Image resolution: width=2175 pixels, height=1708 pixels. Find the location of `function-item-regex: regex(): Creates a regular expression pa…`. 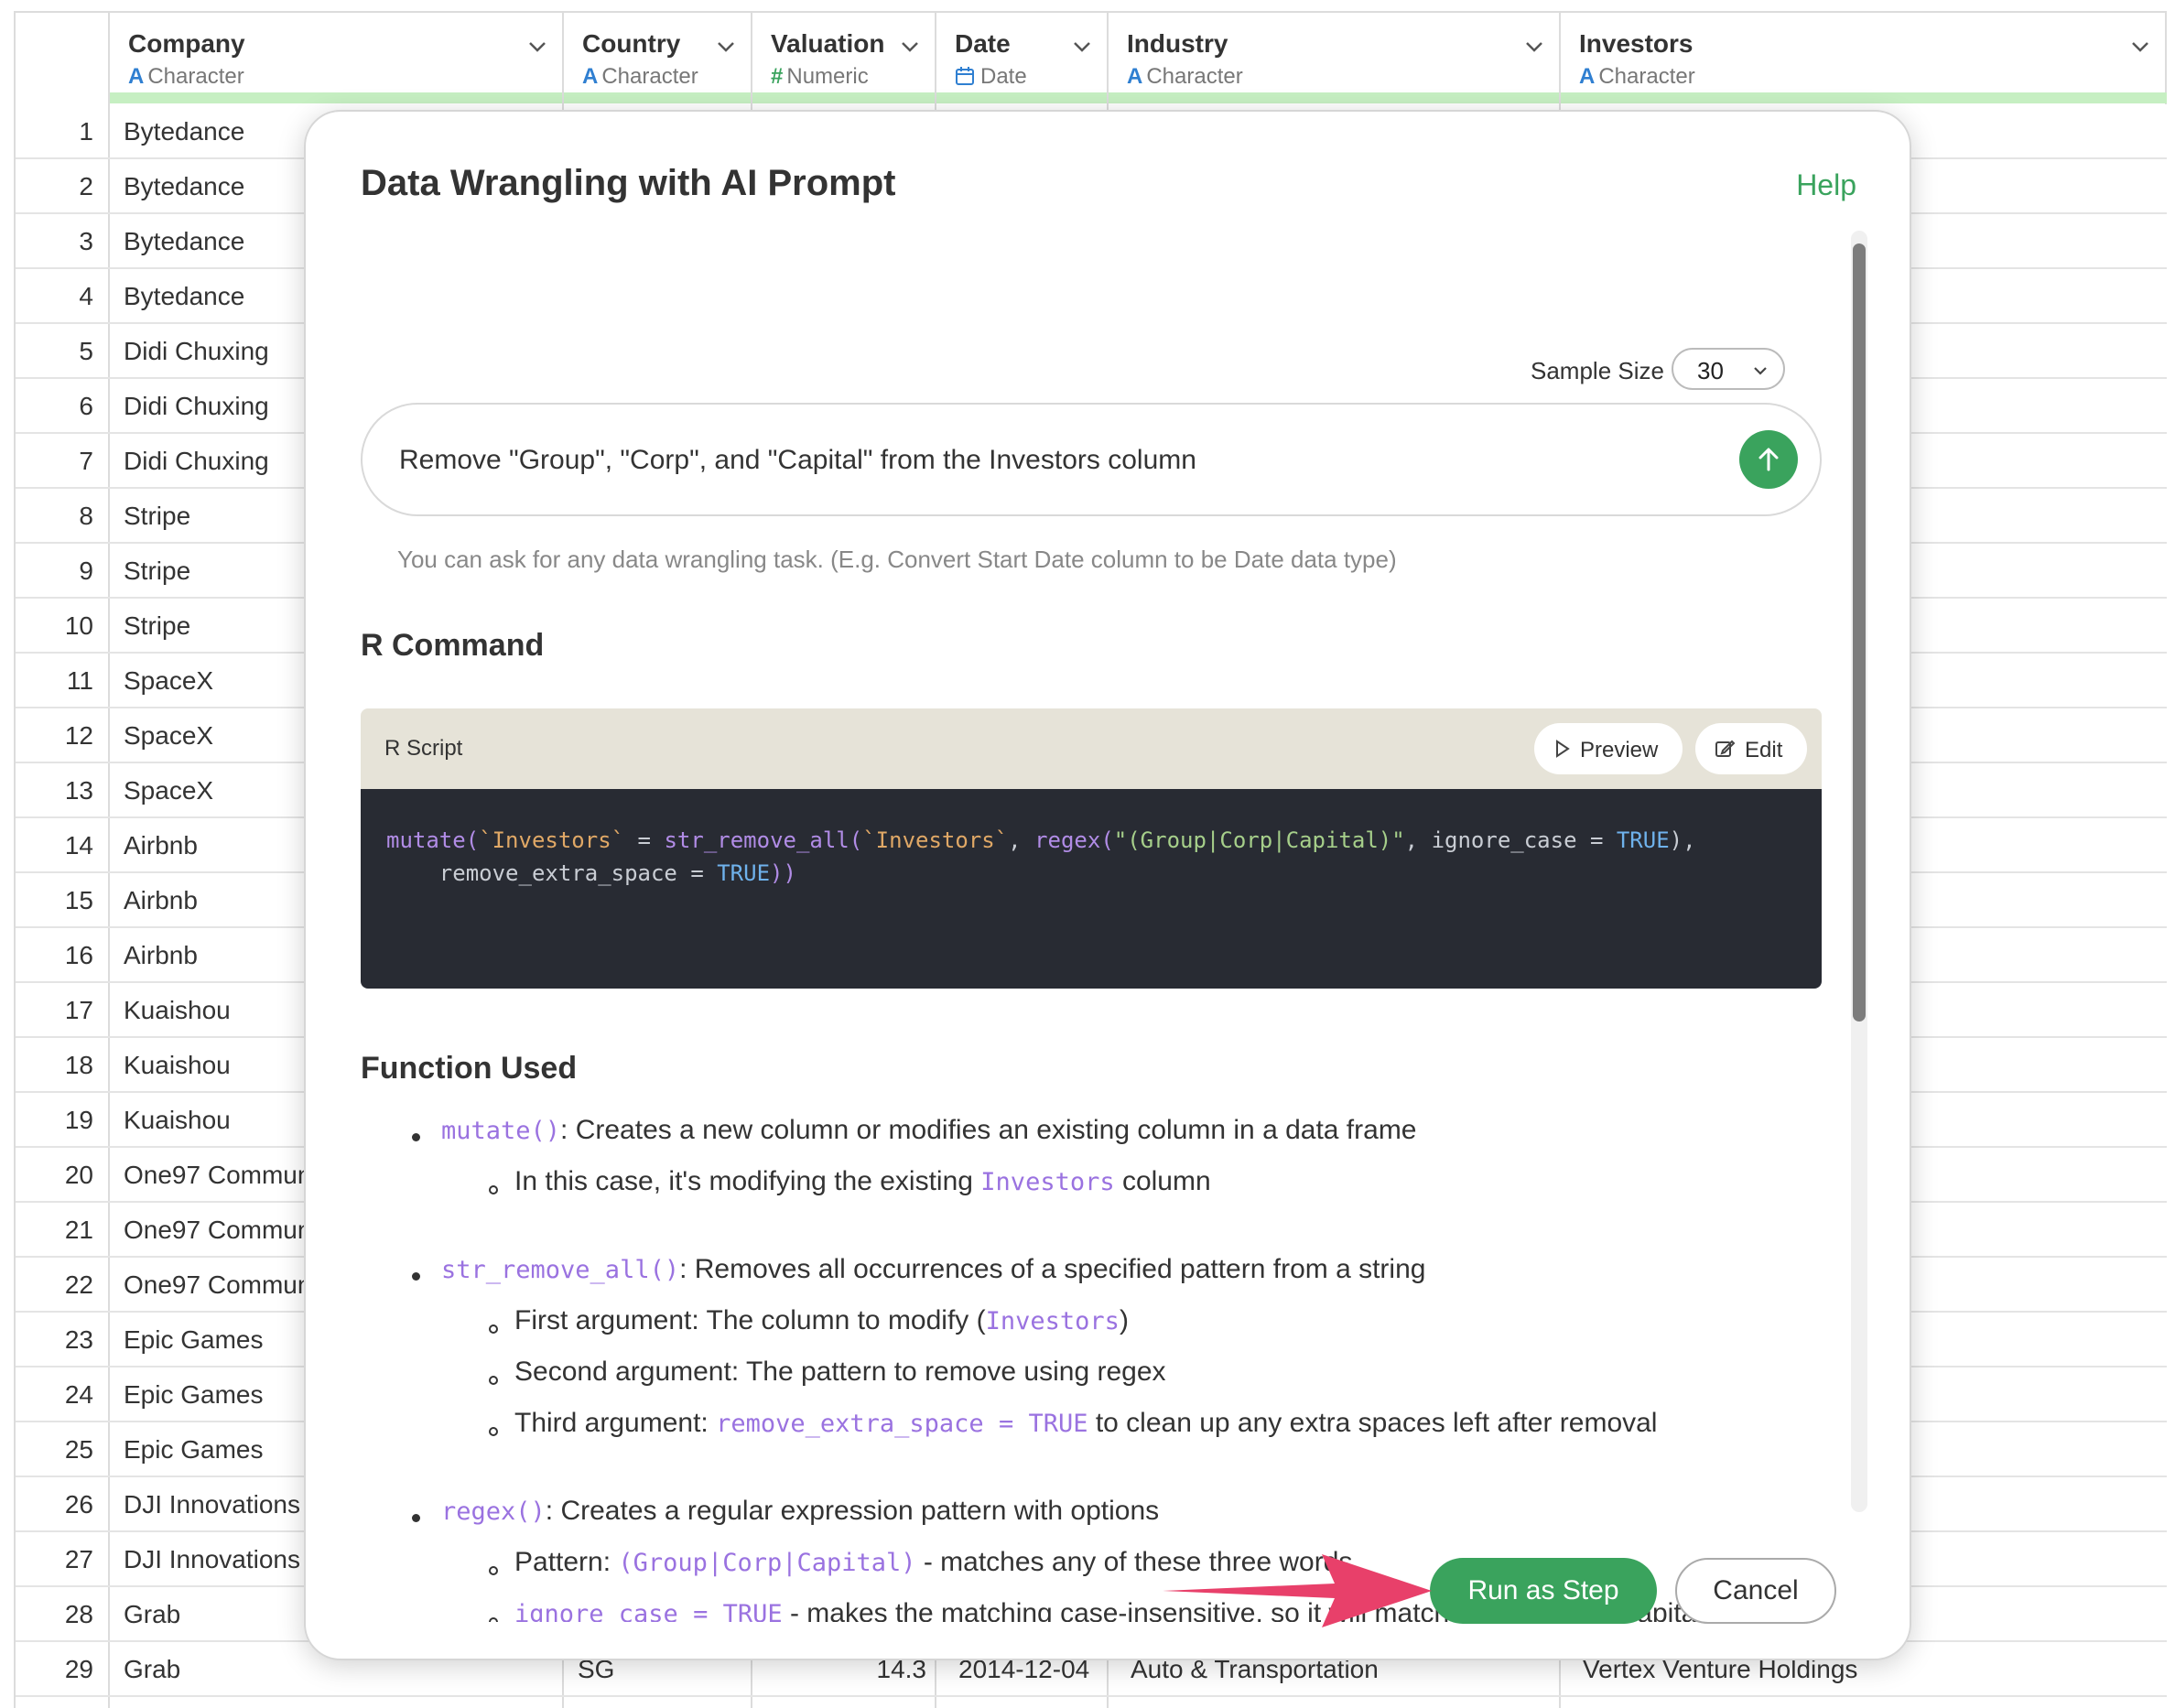

function-item-regex: regex(): Creates a regular expression pa… is located at coordinates (801, 1511).